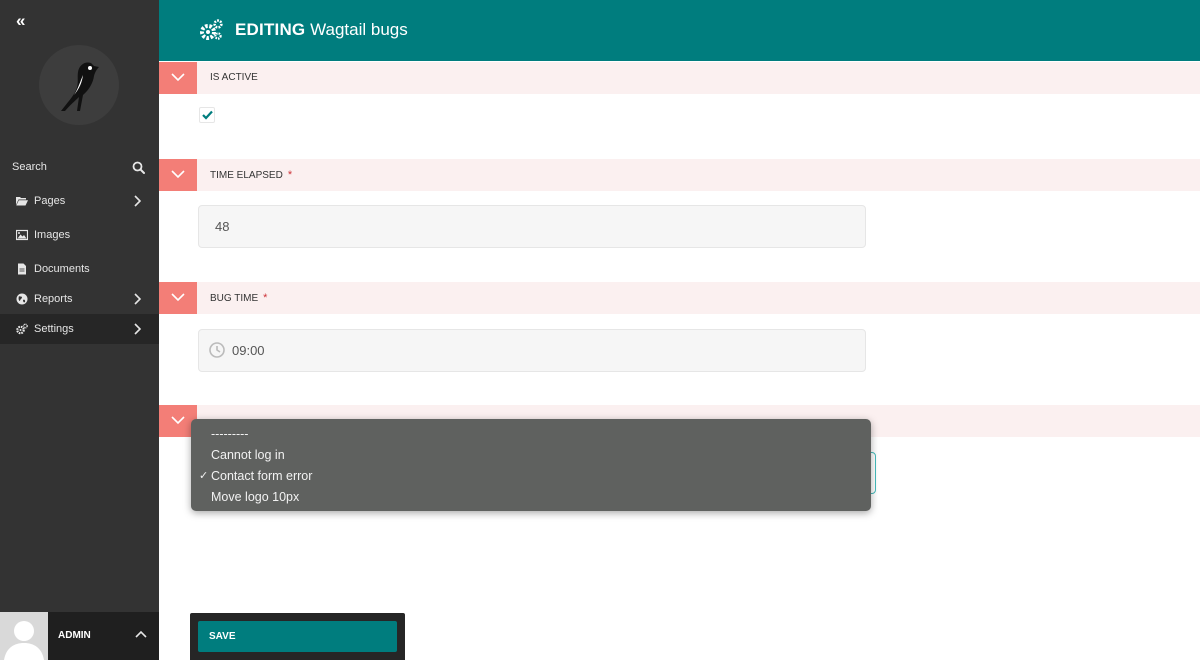 This screenshot has width=1200, height=660. I want to click on page-title-name: Wagtail bugs, so click(359, 29).